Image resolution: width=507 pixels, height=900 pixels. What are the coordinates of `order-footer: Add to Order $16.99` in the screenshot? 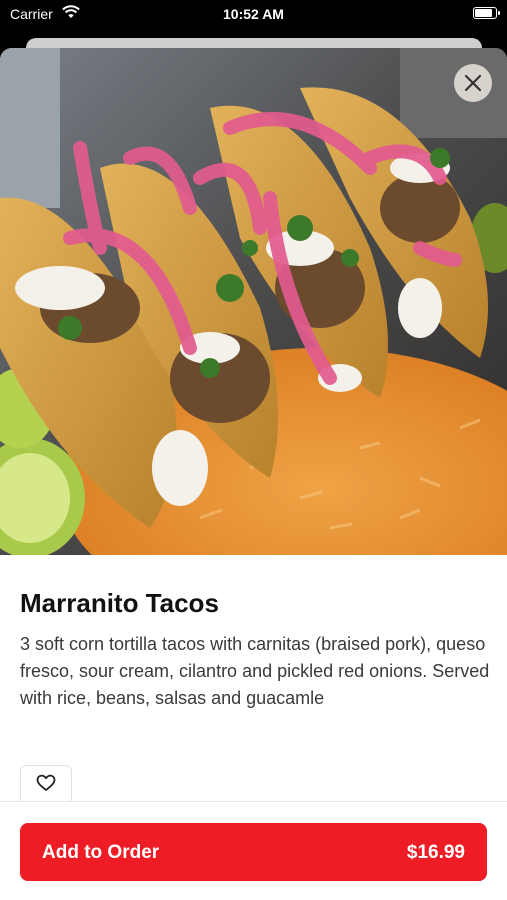 It's located at (253, 850).